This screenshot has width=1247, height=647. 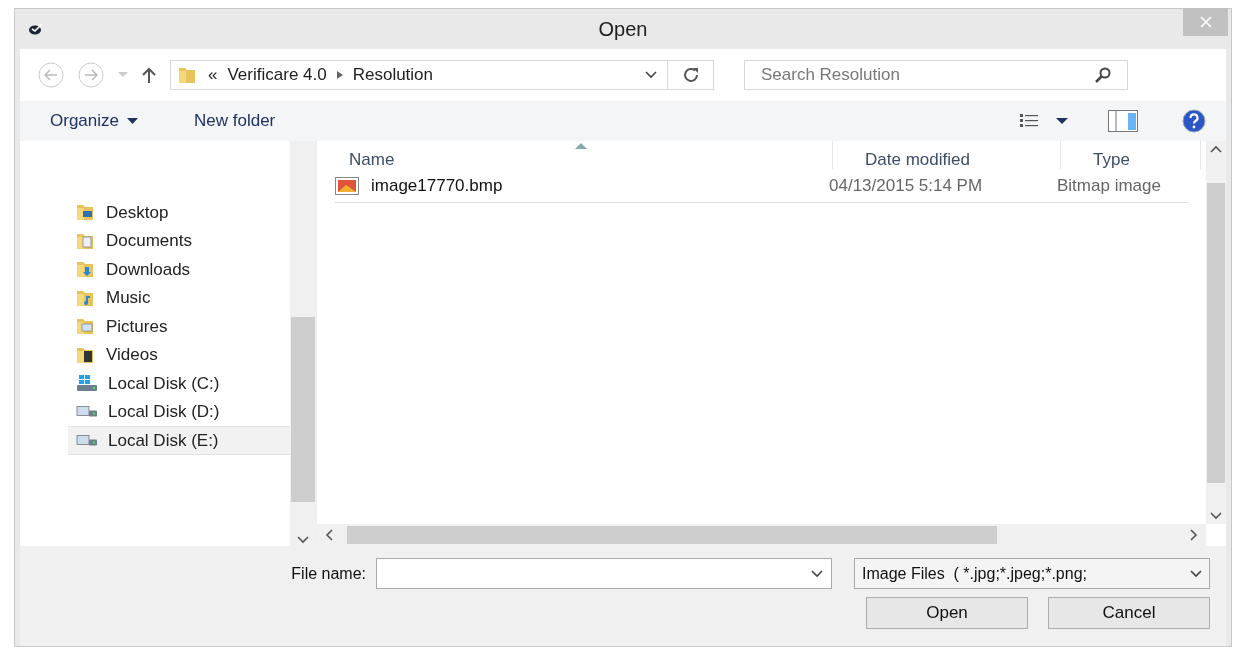 I want to click on dialog-button: Cancel, so click(x=1129, y=613).